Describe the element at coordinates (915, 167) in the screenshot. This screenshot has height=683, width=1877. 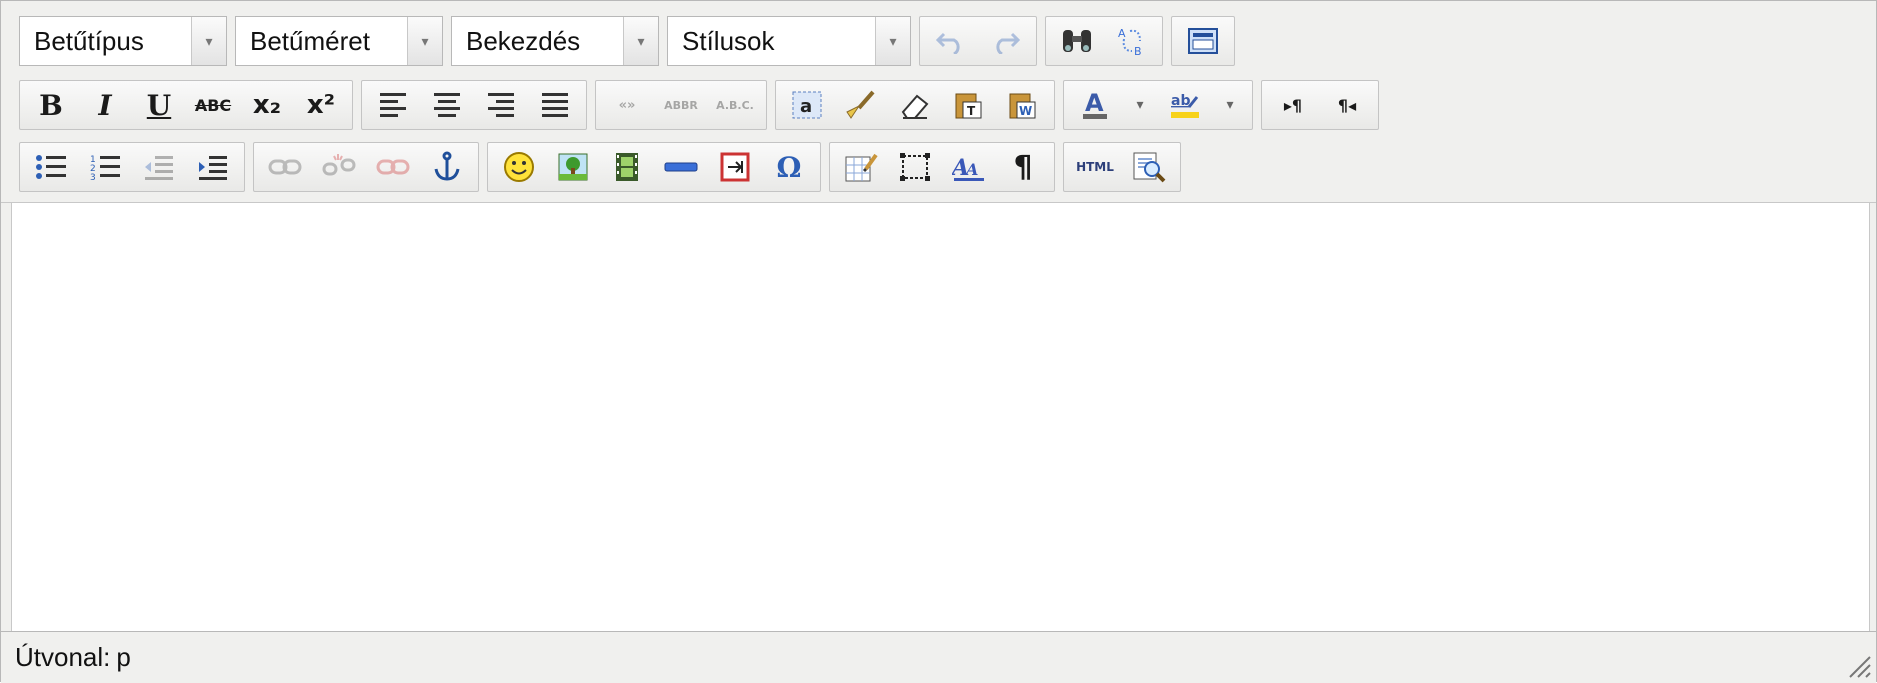
I see `visual-aid-button` at that location.